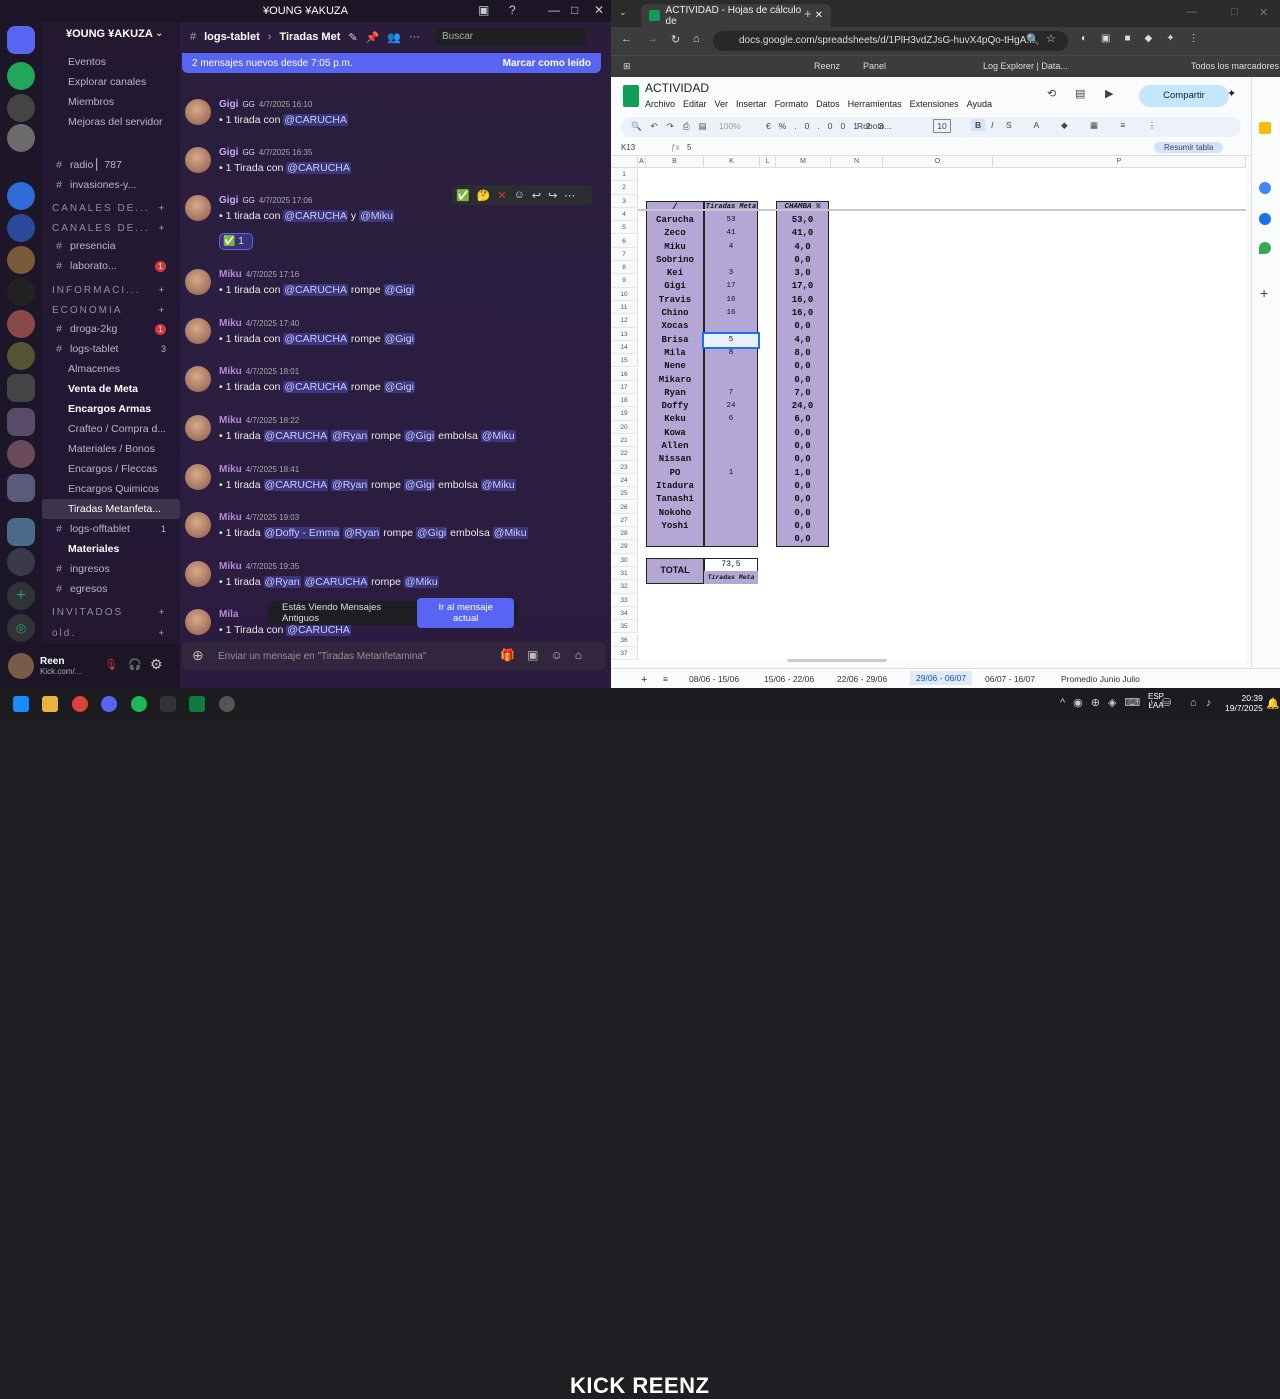 This screenshot has height=1399, width=1280. I want to click on minimize-icon: —, so click(554, 10).